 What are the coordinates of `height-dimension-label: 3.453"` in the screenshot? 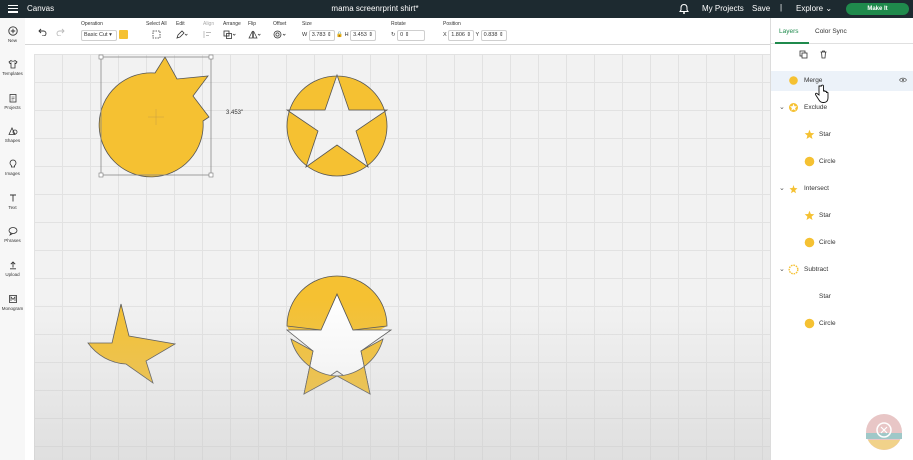 It's located at (235, 113).